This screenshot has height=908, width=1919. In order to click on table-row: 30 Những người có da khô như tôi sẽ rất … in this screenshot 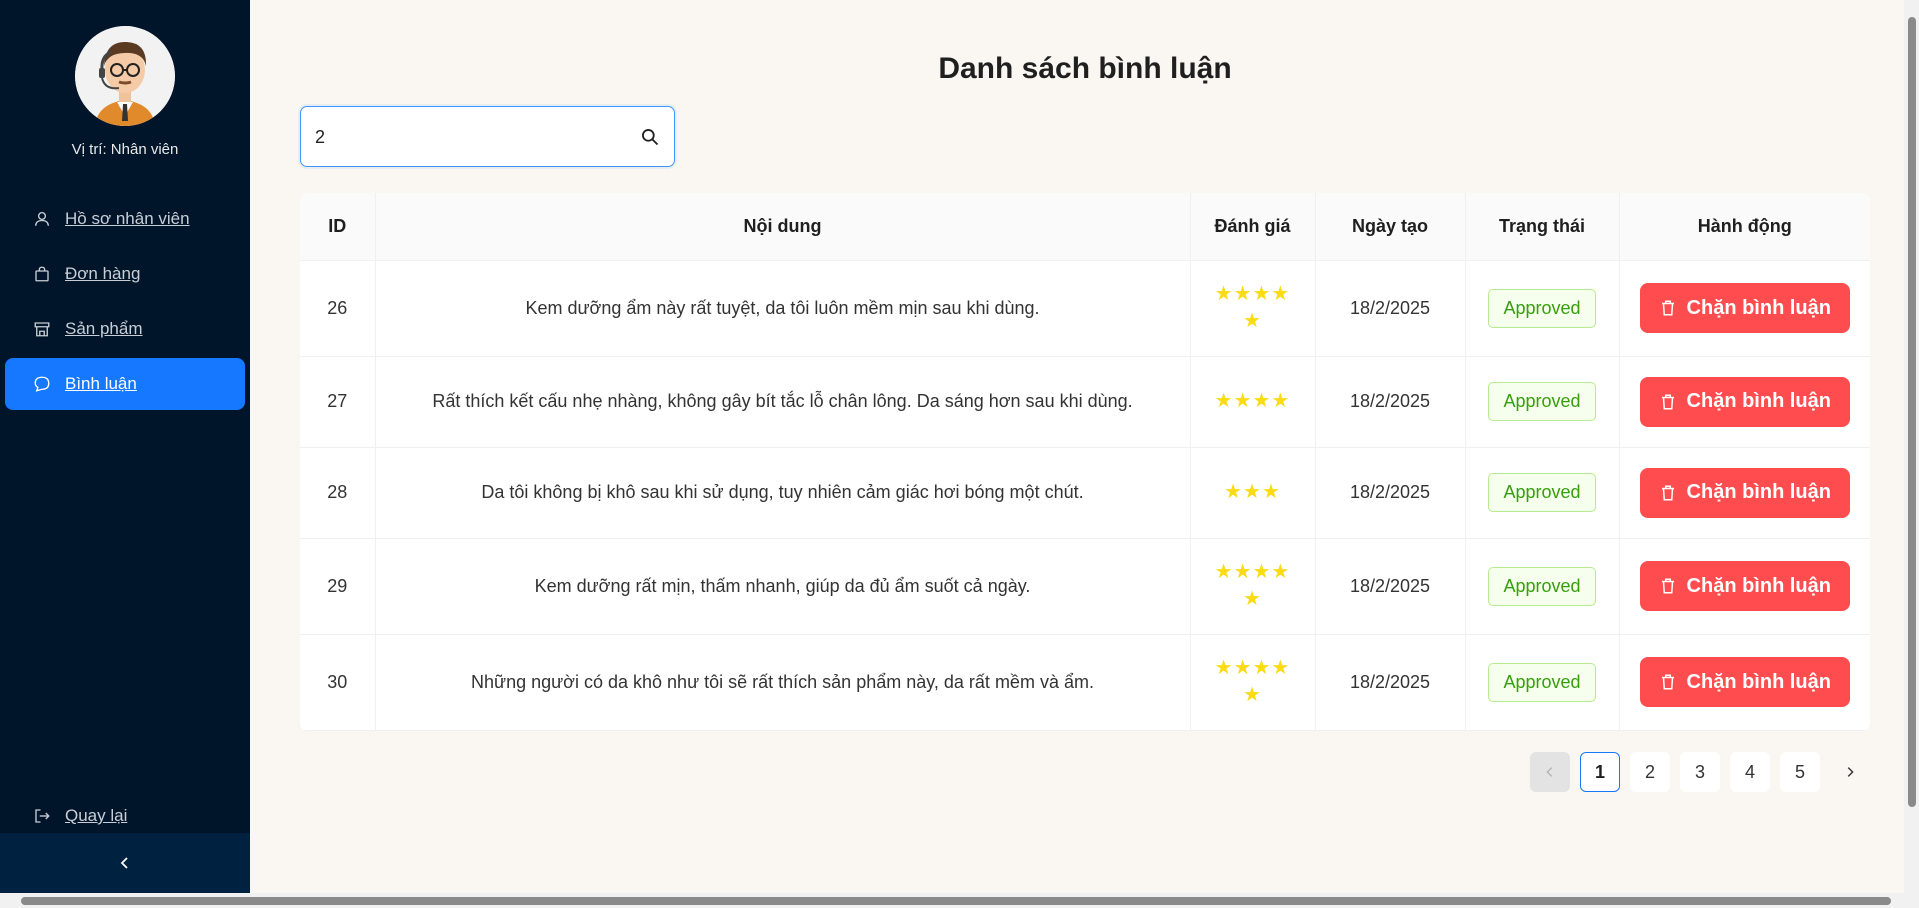, I will do `click(1085, 682)`.